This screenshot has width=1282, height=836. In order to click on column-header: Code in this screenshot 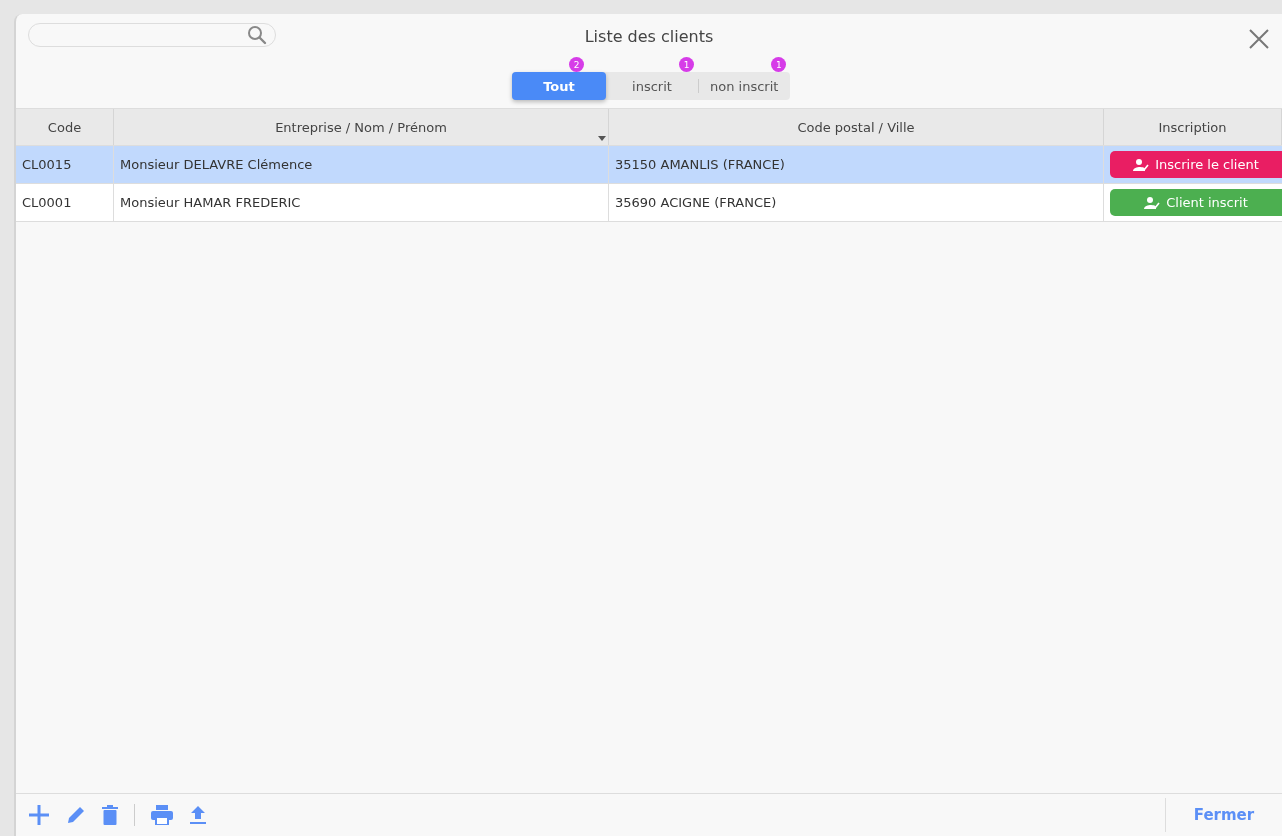, I will do `click(65, 127)`.